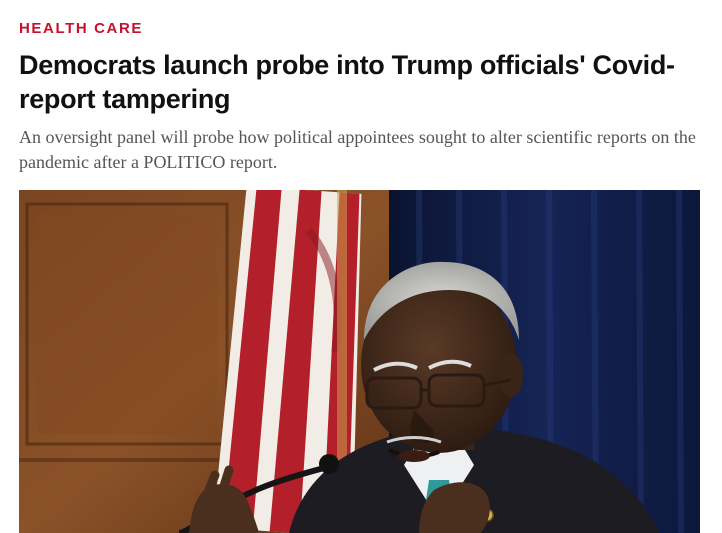  What do you see at coordinates (81, 29) in the screenshot?
I see `section-label: HEALTH CARE` at bounding box center [81, 29].